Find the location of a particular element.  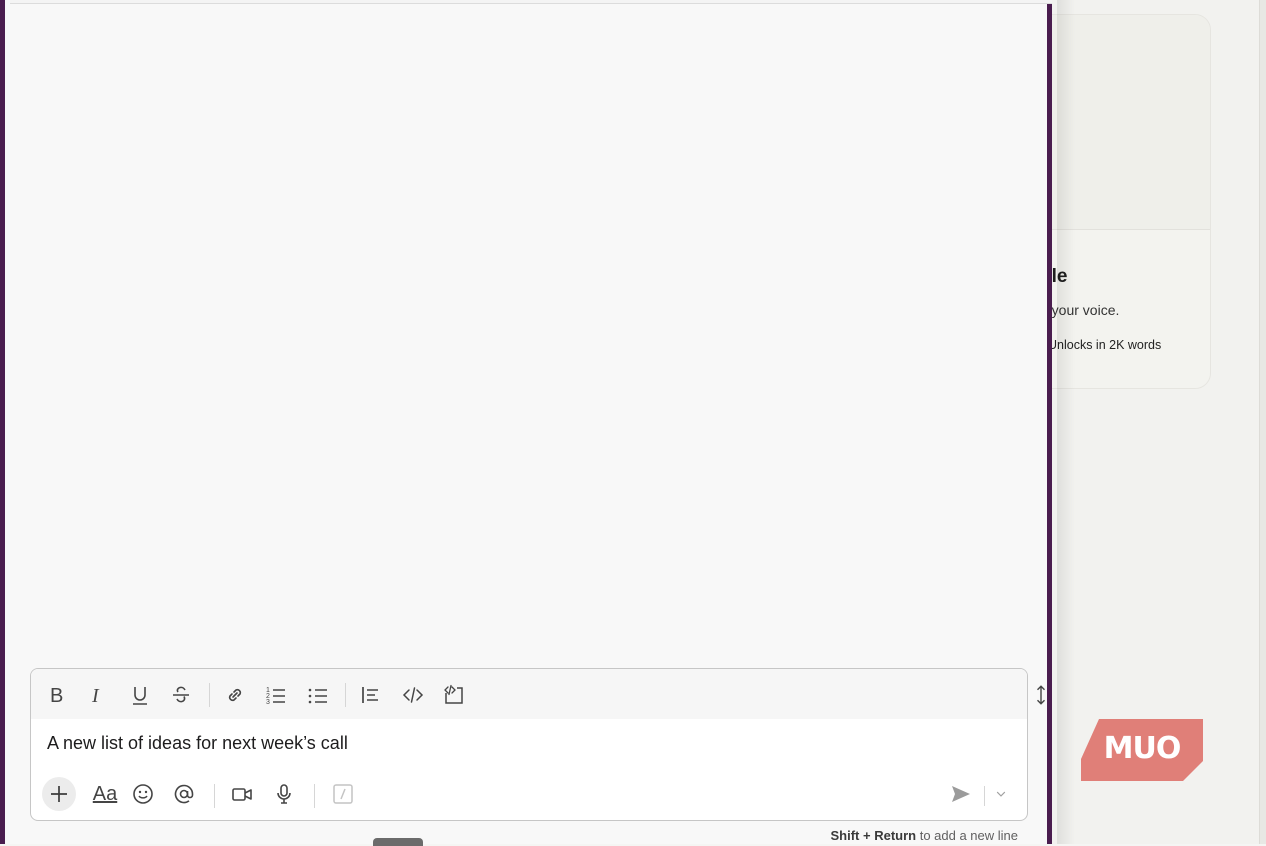

italic-icon: I is located at coordinates (98, 695).